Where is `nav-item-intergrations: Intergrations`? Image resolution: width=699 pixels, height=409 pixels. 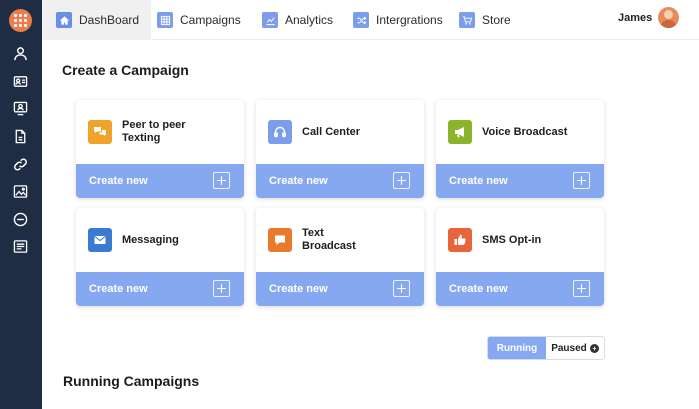
nav-item-intergrations: Intergrations is located at coordinates (398, 20).